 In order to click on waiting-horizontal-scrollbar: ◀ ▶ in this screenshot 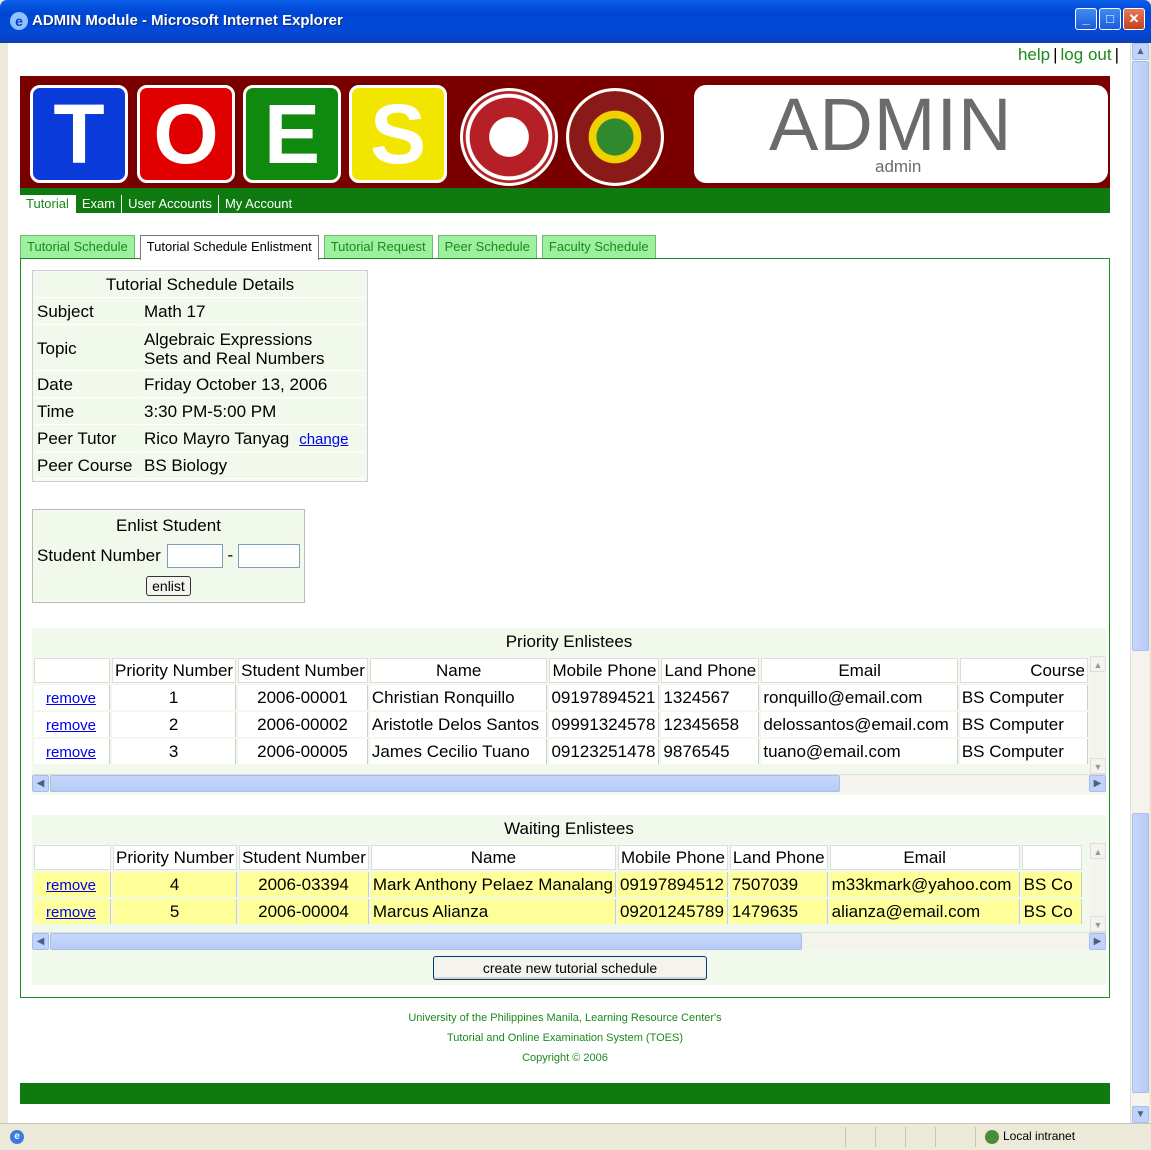, I will do `click(569, 941)`.